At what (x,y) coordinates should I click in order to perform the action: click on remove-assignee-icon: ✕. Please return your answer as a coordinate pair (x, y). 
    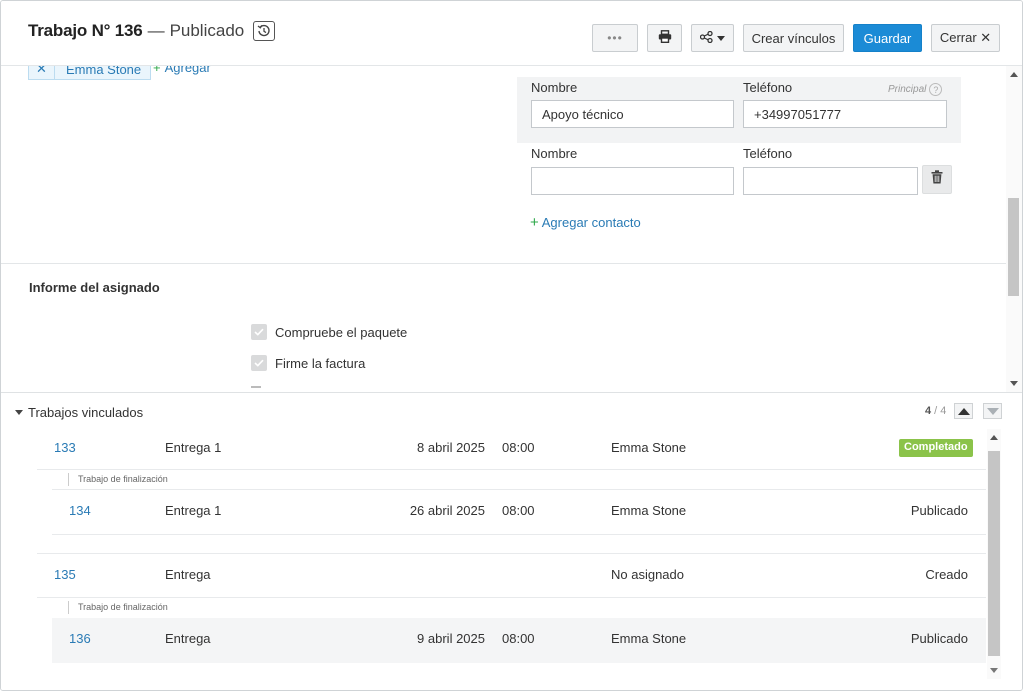
    Looking at the image, I should click on (42, 72).